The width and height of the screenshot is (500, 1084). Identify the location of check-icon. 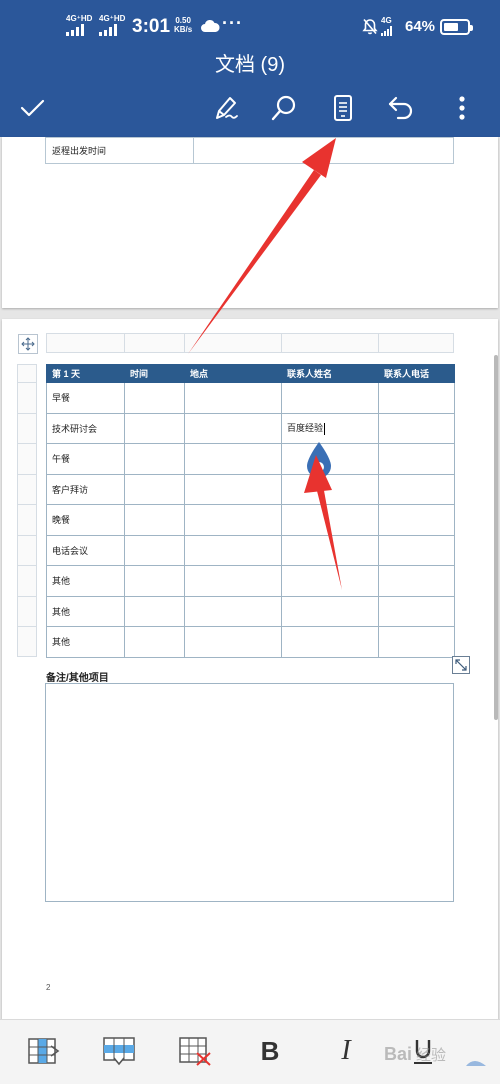
(32, 108).